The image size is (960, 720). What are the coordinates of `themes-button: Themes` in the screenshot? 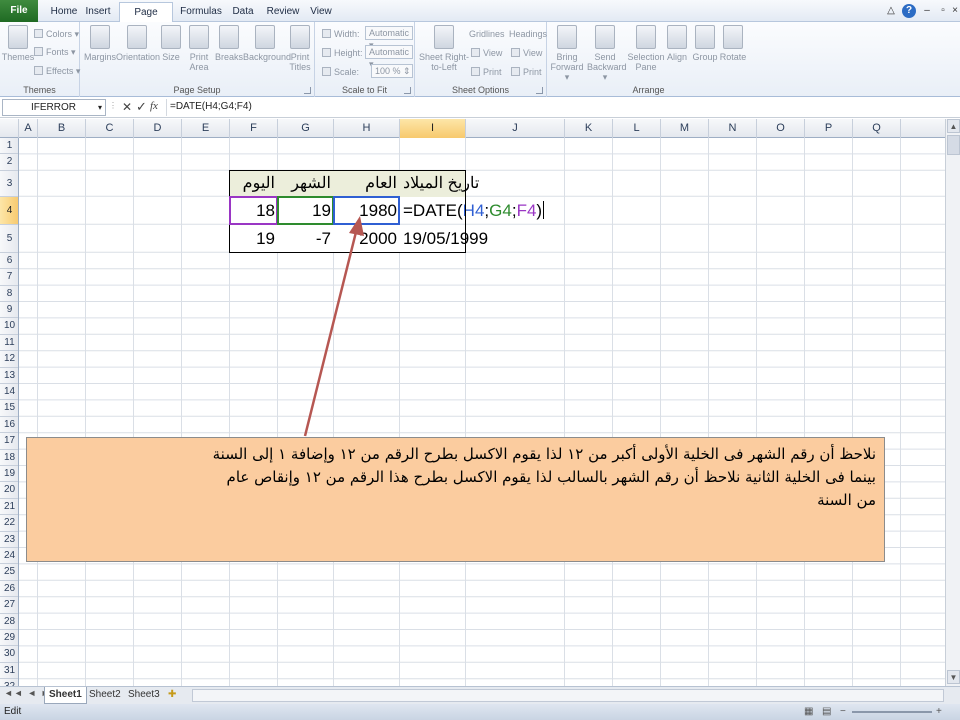 It's located at (18, 43).